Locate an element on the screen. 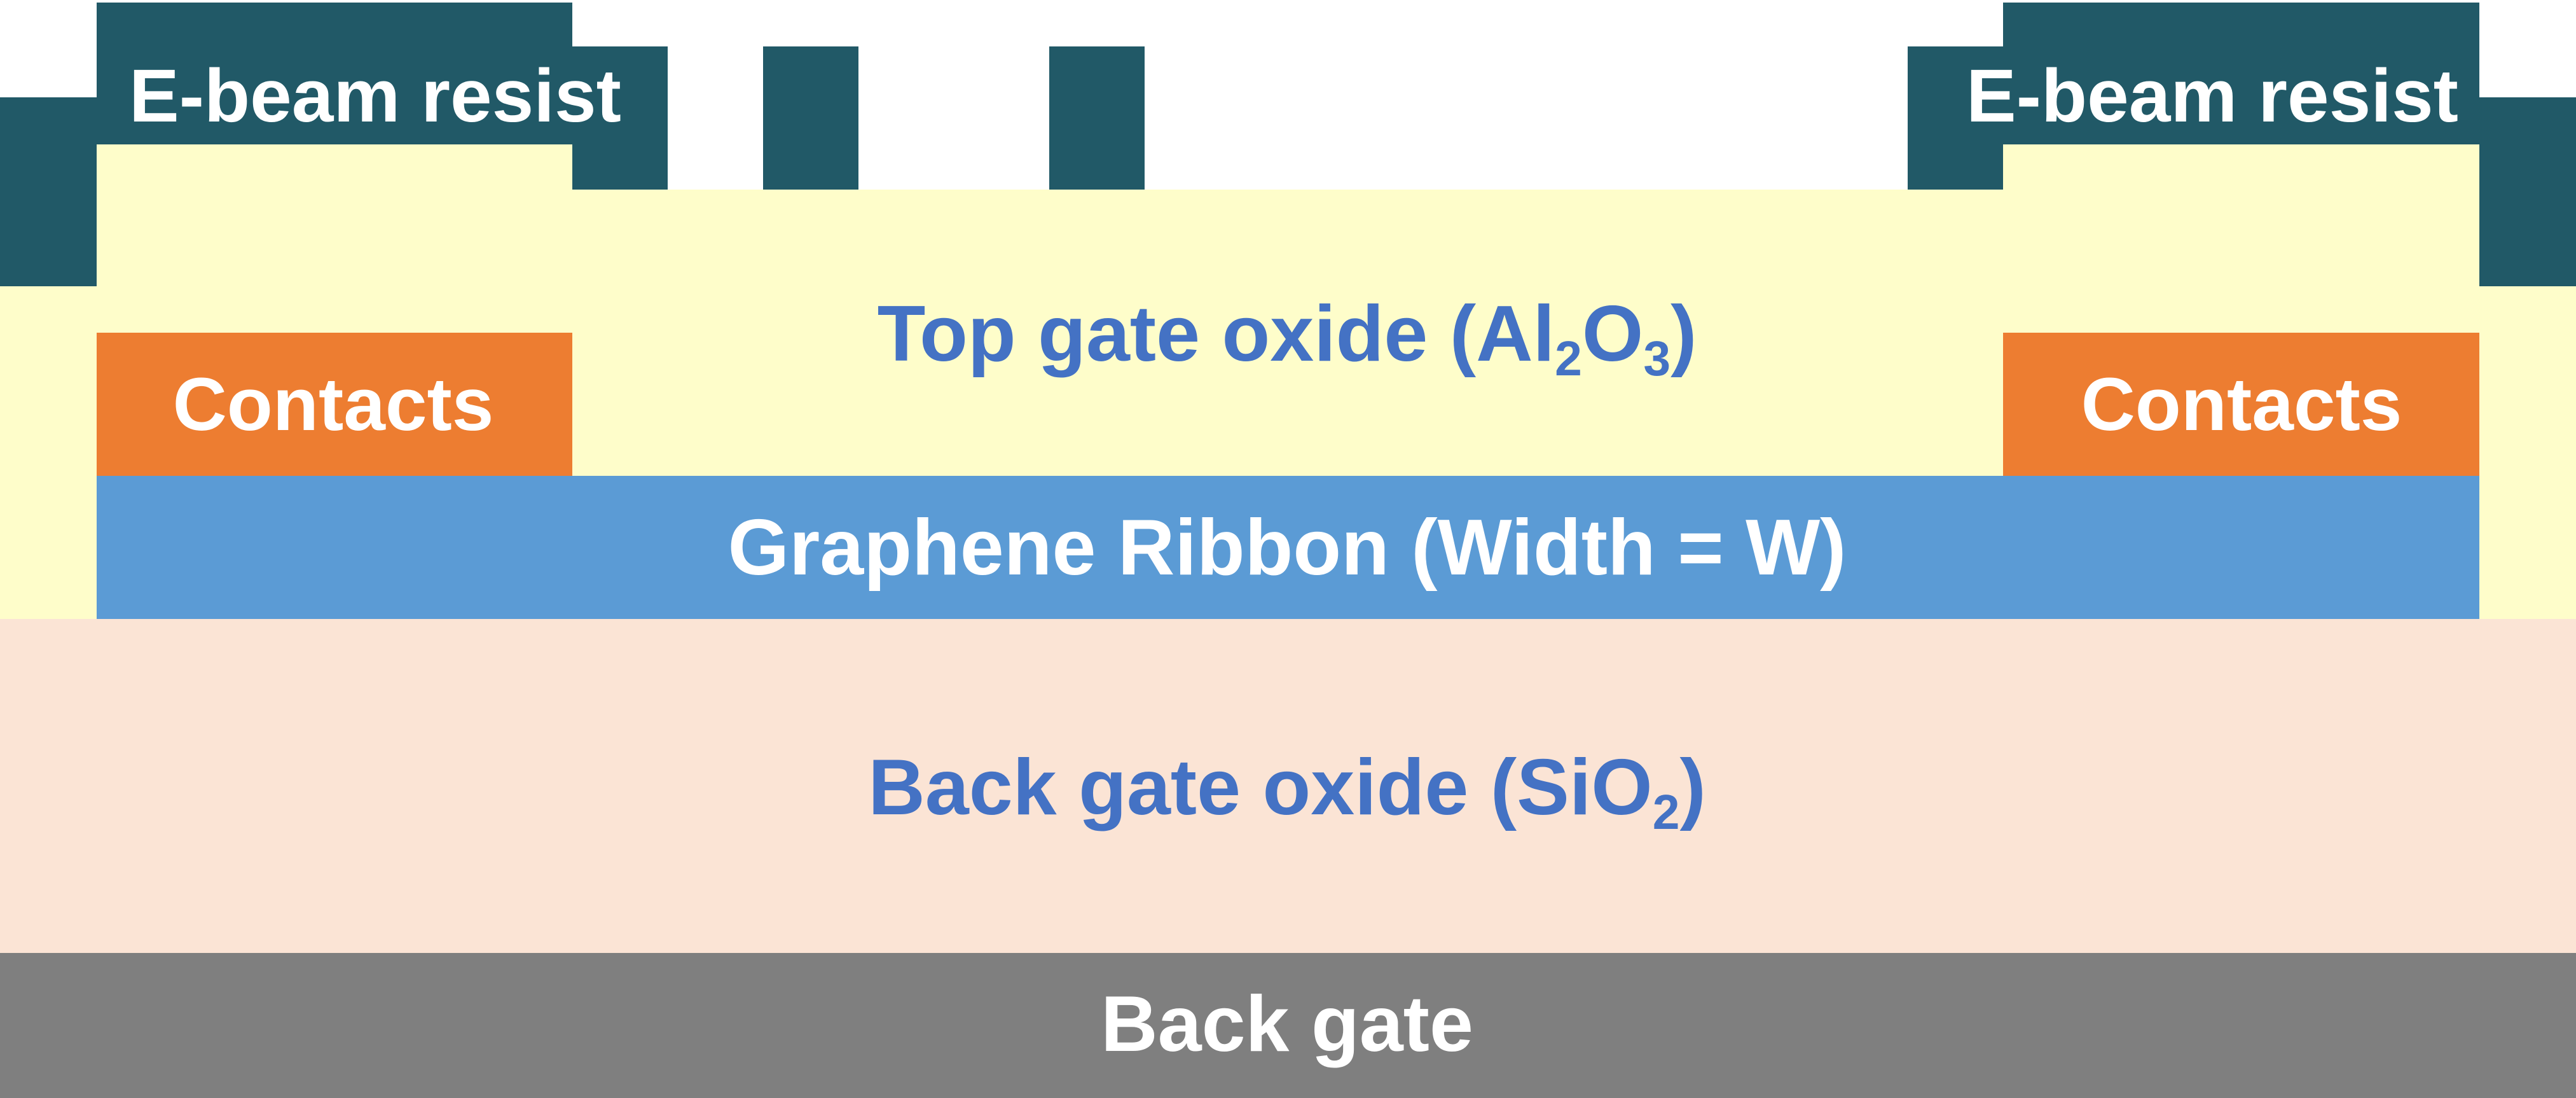  resist-left-label: E-beam resist is located at coordinates (375, 96).